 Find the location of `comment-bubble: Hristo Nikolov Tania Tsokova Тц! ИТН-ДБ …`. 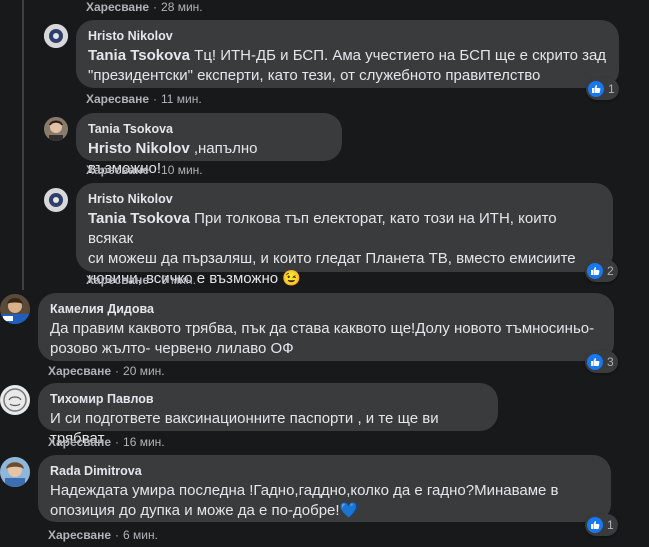

comment-bubble: Hristo Nikolov Tania Tsokova Тц! ИТН-ДБ … is located at coordinates (347, 54).